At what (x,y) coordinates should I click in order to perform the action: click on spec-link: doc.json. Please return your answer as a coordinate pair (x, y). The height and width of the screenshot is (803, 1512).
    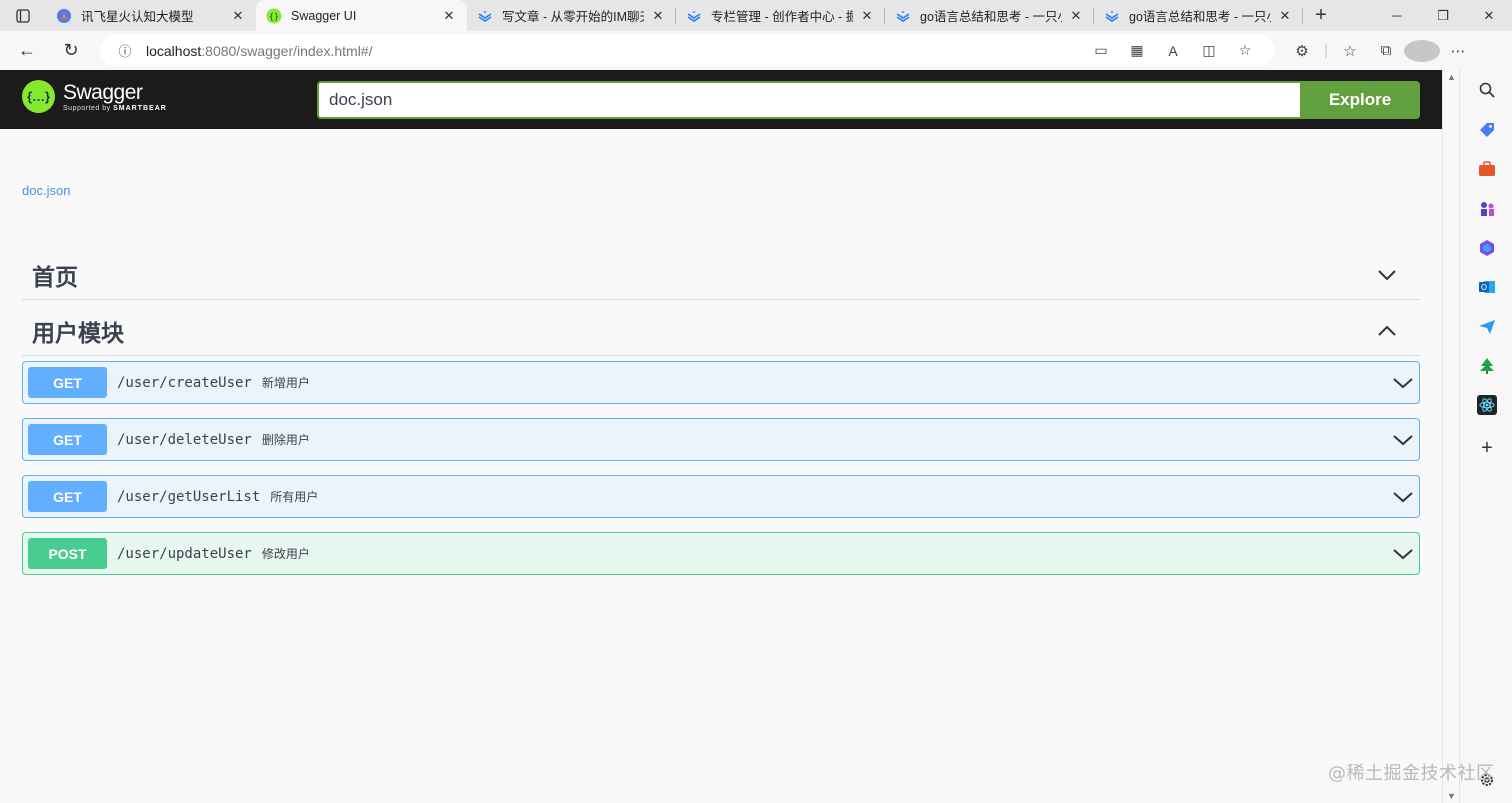
    Looking at the image, I should click on (46, 190).